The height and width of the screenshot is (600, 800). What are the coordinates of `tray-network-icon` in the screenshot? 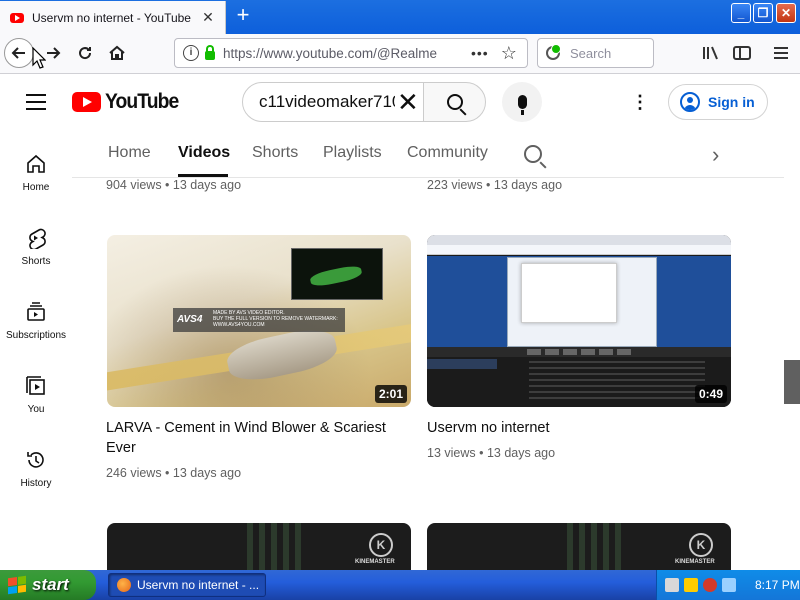 It's located at (672, 585).